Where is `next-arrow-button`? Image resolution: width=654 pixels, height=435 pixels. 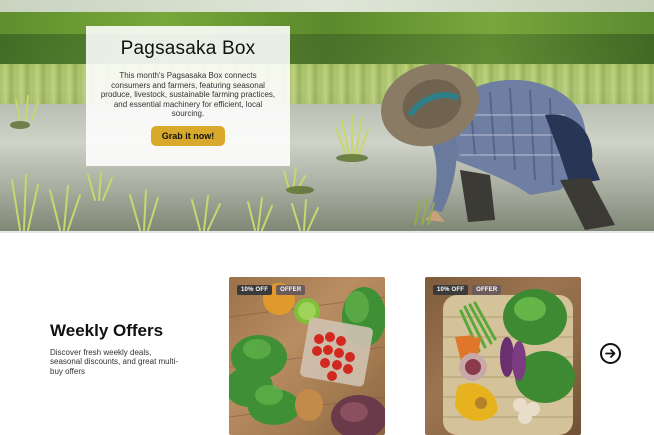
next-arrow-button is located at coordinates (610, 353).